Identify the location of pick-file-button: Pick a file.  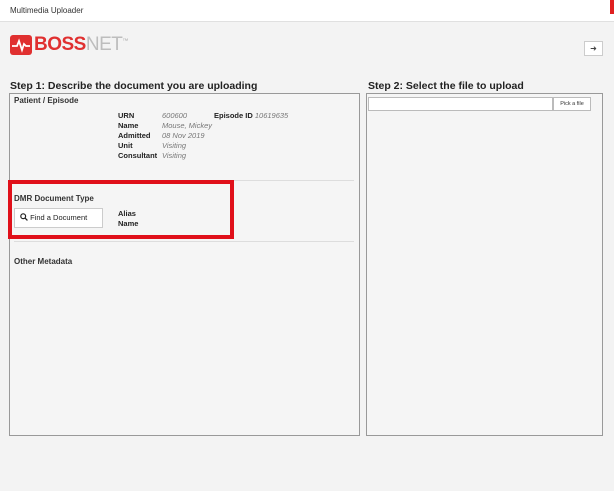
(572, 104).